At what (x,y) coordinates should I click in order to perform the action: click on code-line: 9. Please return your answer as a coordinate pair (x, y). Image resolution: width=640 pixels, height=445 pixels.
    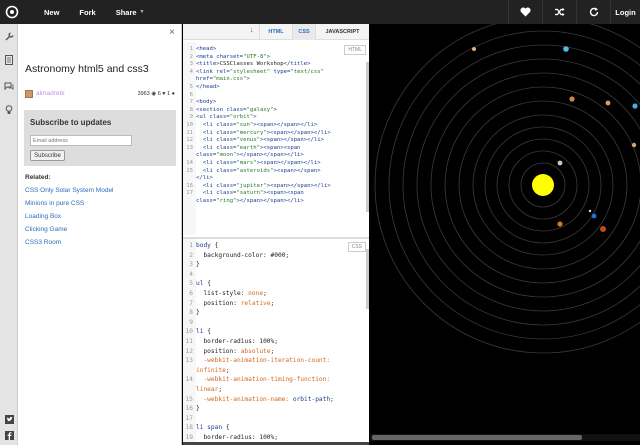
    Looking at the image, I should click on (258, 323).